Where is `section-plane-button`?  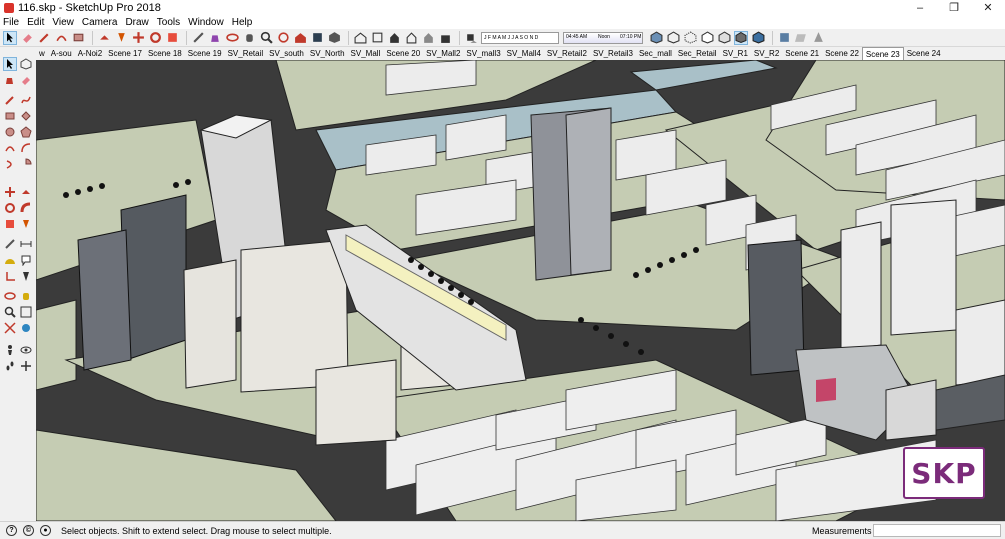
section-plane-button is located at coordinates (801, 38).